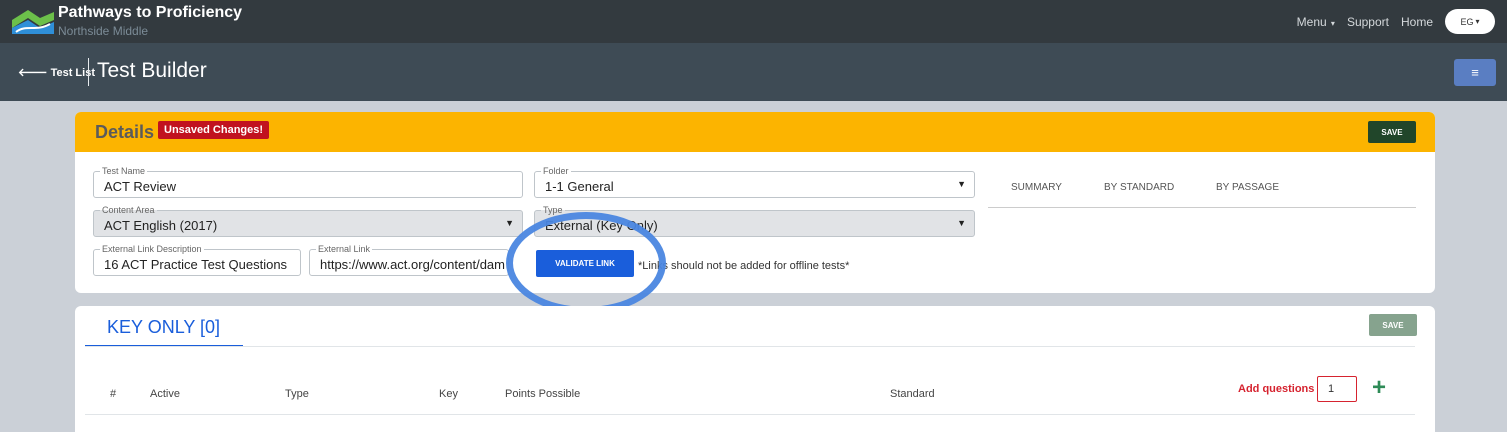  I want to click on hamburger-menu-icon: ≡, so click(1475, 72).